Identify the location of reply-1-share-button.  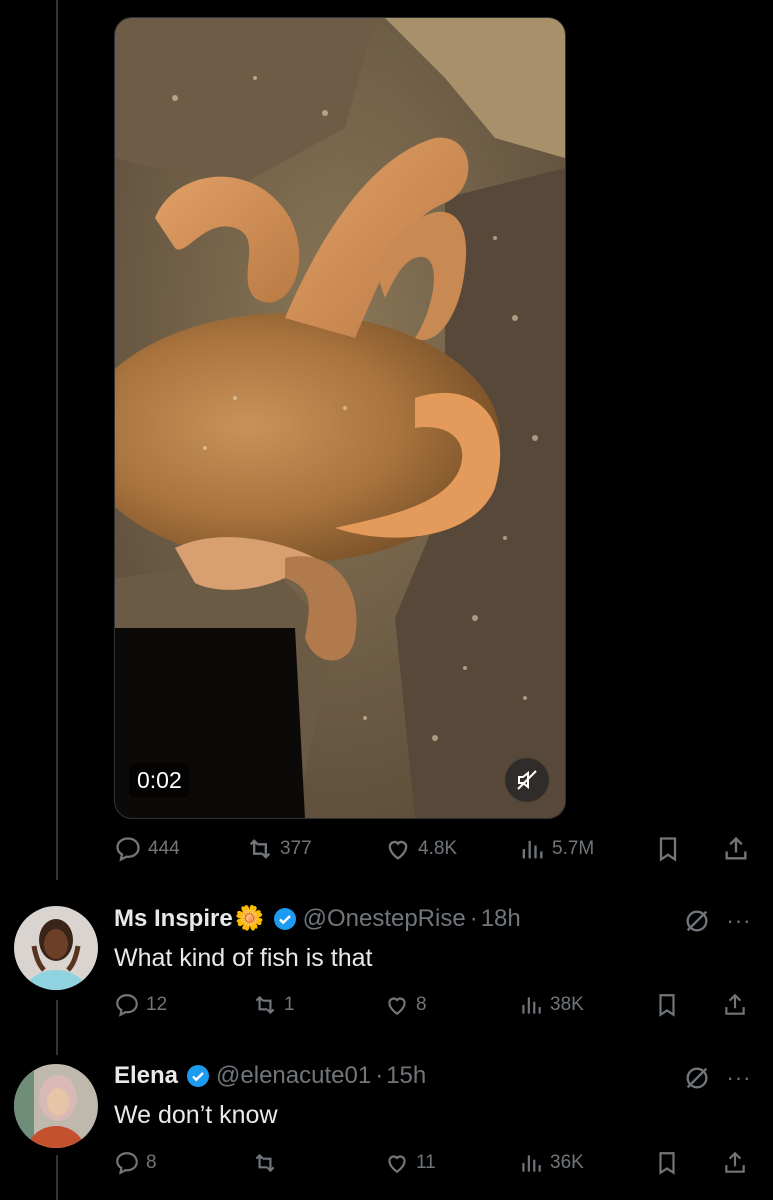
(735, 1005).